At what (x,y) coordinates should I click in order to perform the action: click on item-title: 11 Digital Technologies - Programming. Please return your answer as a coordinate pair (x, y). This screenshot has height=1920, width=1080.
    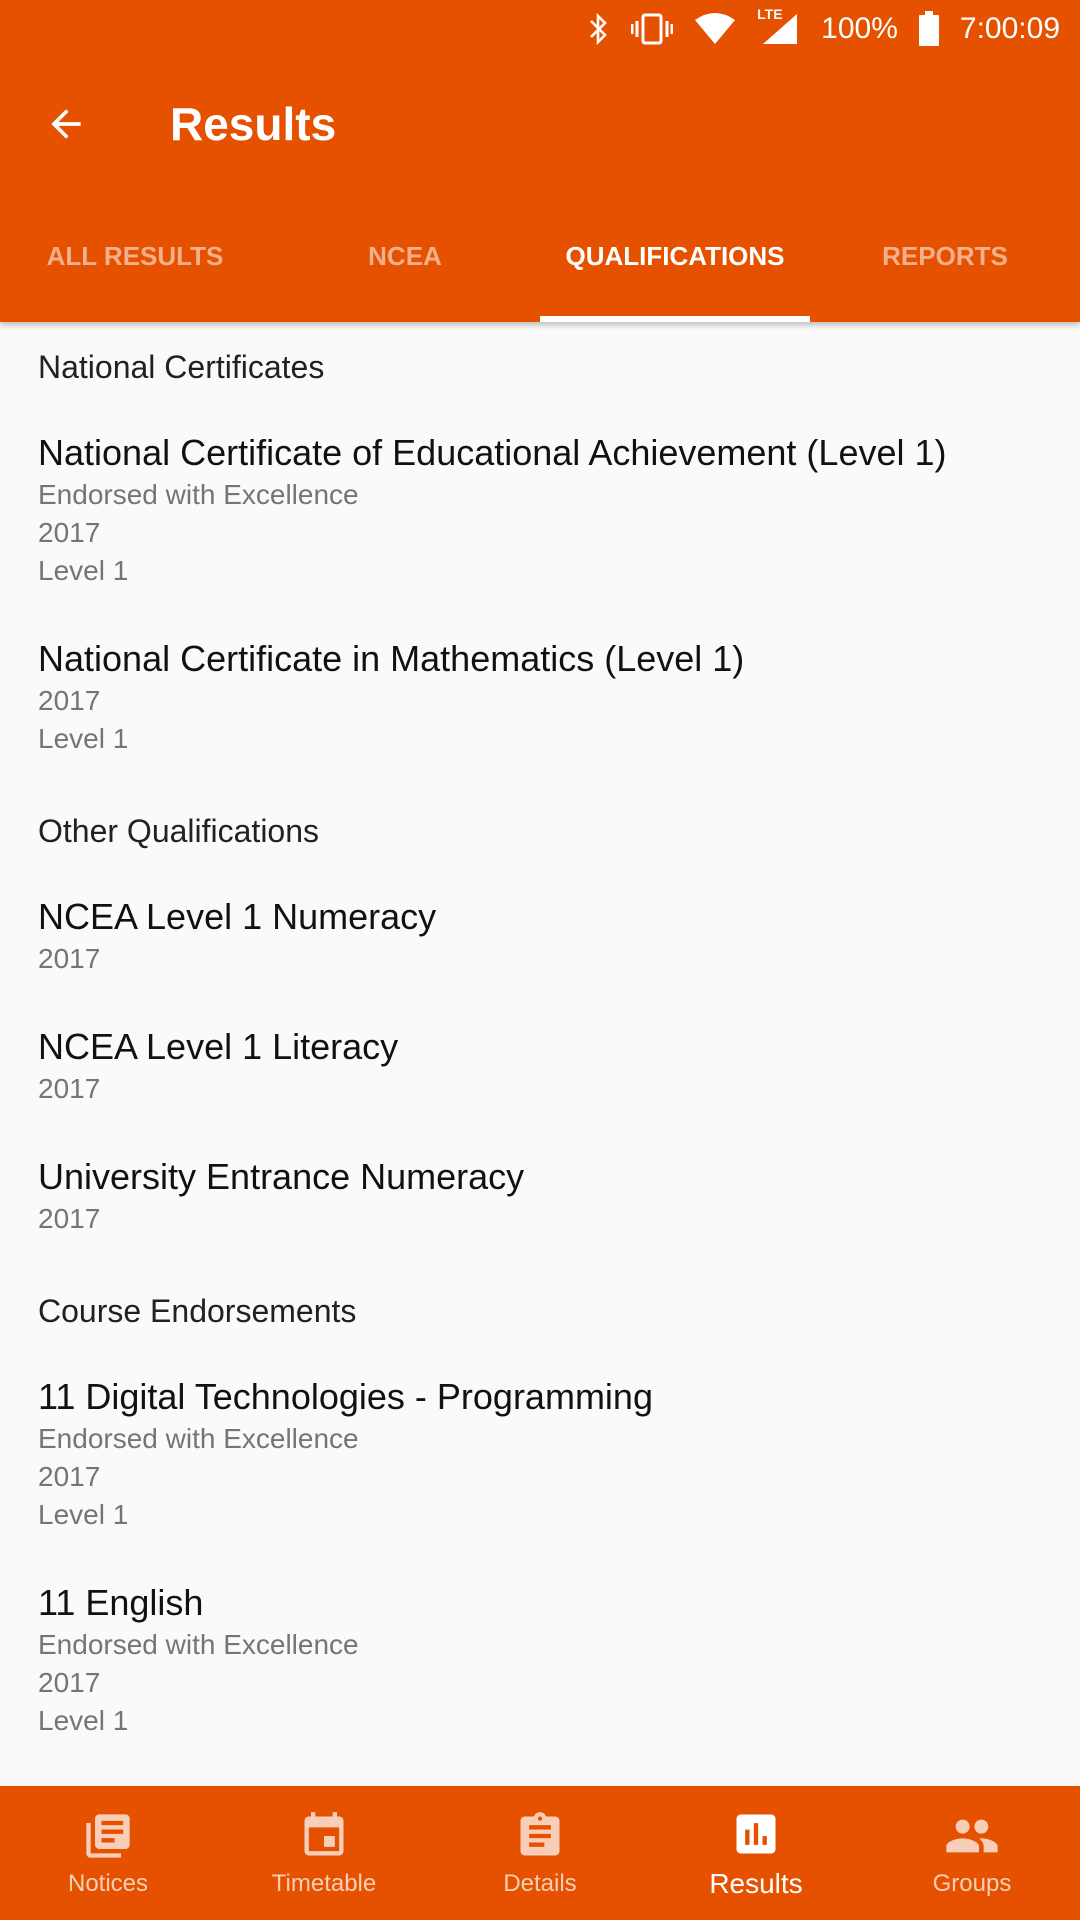
    Looking at the image, I should click on (345, 1396).